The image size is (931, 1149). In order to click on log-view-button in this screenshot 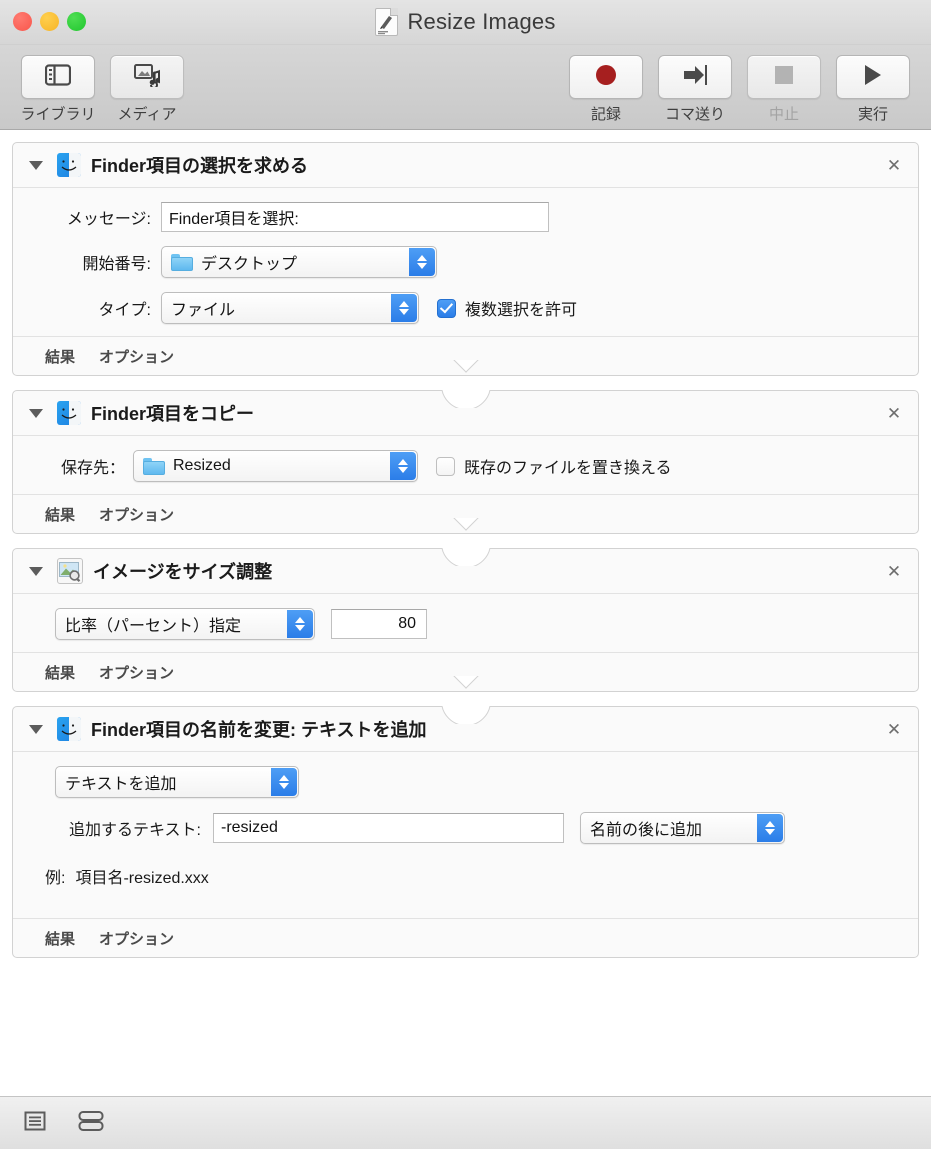, I will do `click(35, 1123)`.